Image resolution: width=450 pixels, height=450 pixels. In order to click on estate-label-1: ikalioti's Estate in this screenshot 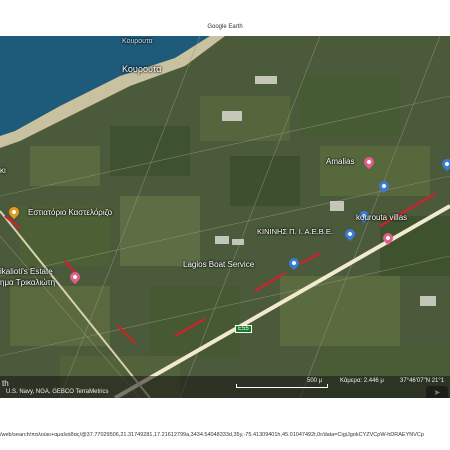, I will do `click(26, 271)`.